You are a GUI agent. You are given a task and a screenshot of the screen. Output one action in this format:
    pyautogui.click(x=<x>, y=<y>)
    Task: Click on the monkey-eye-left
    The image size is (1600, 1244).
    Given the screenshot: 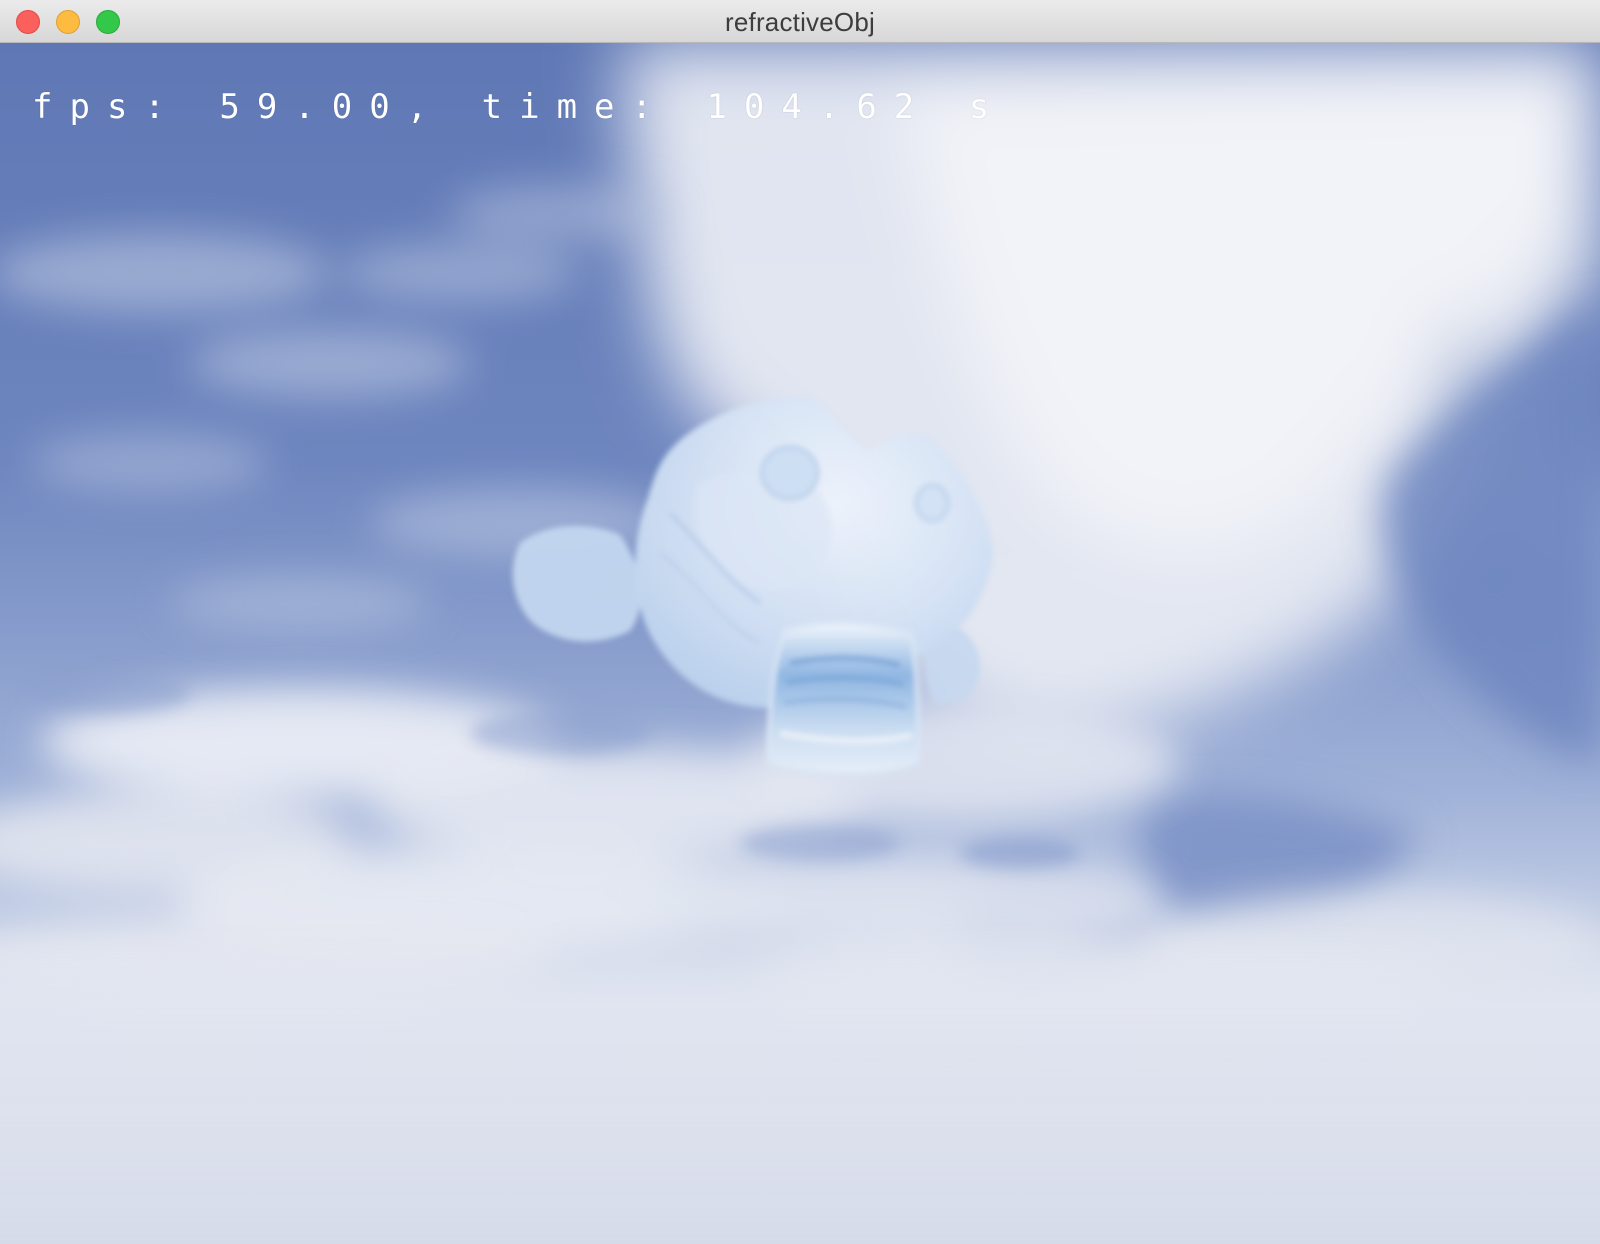 What is the action you would take?
    pyautogui.click(x=790, y=473)
    